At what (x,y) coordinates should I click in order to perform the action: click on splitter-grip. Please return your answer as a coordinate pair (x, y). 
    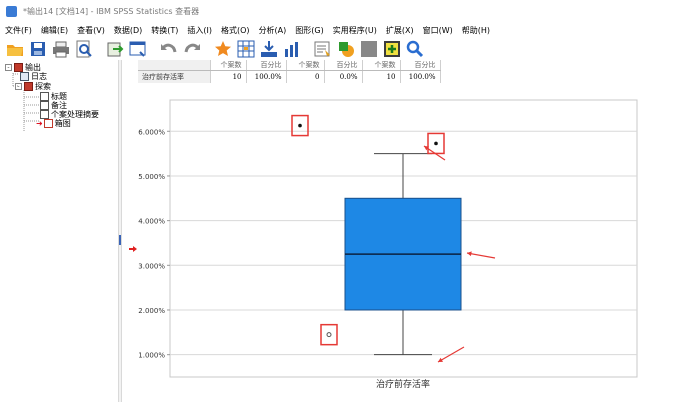
    Looking at the image, I should click on (120, 240).